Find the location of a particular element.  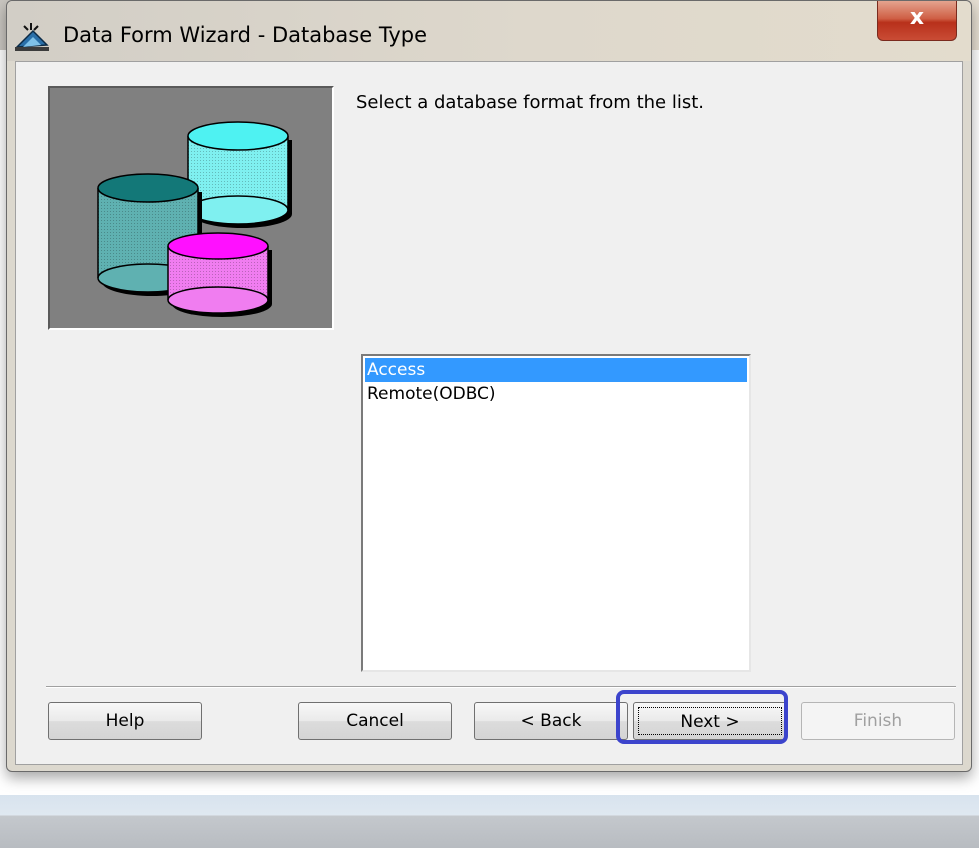

window-title: Data Form Wizard - Database Type is located at coordinates (245, 35).